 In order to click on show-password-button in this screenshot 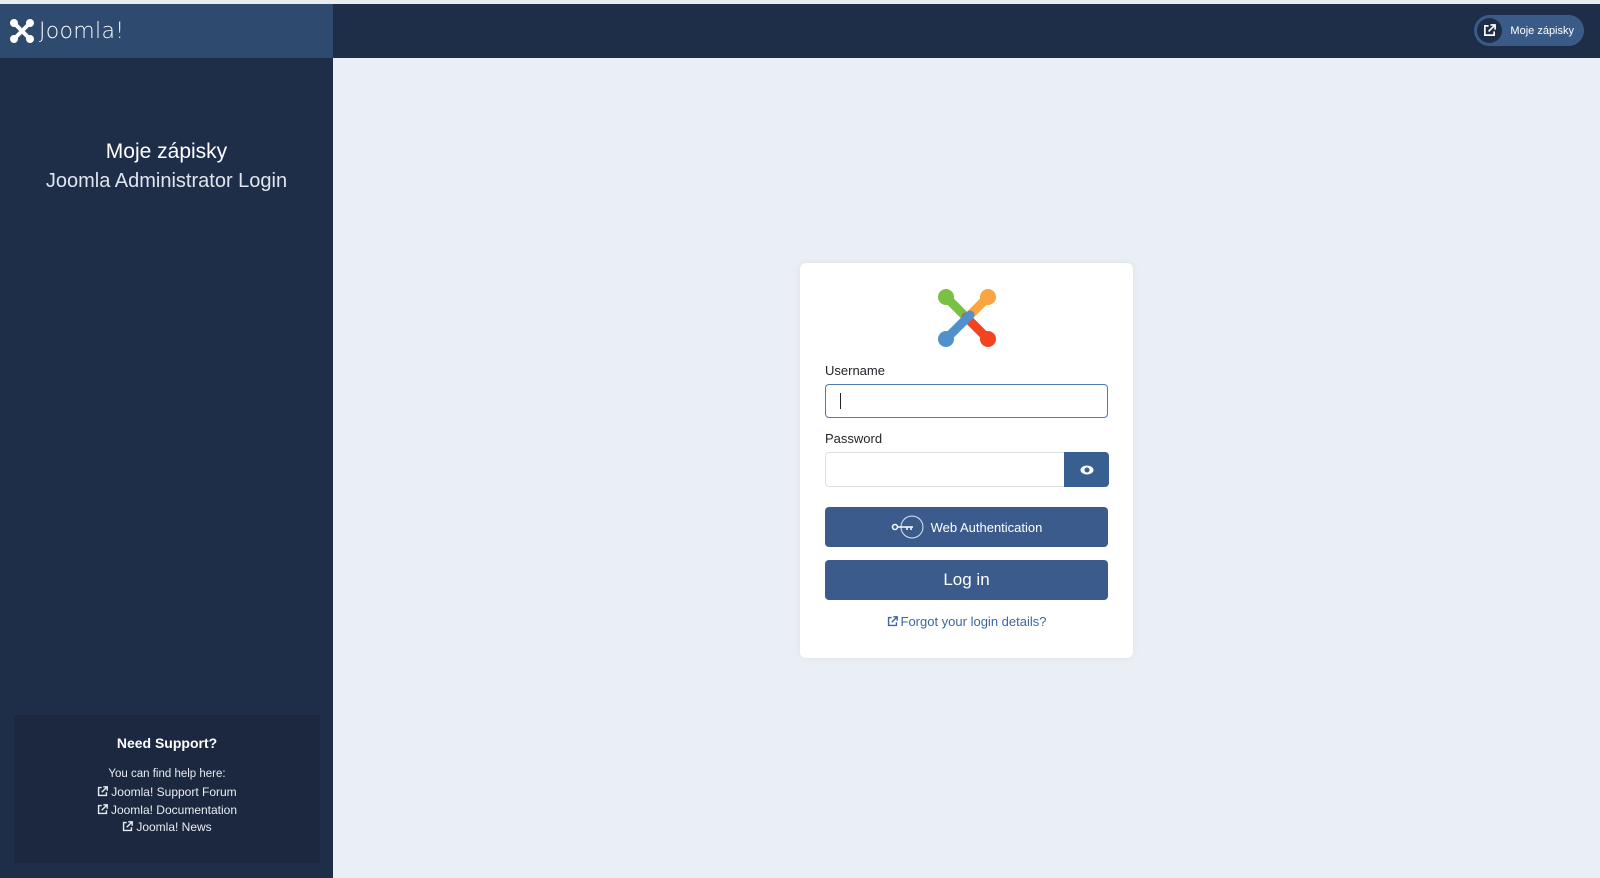, I will do `click(1086, 469)`.